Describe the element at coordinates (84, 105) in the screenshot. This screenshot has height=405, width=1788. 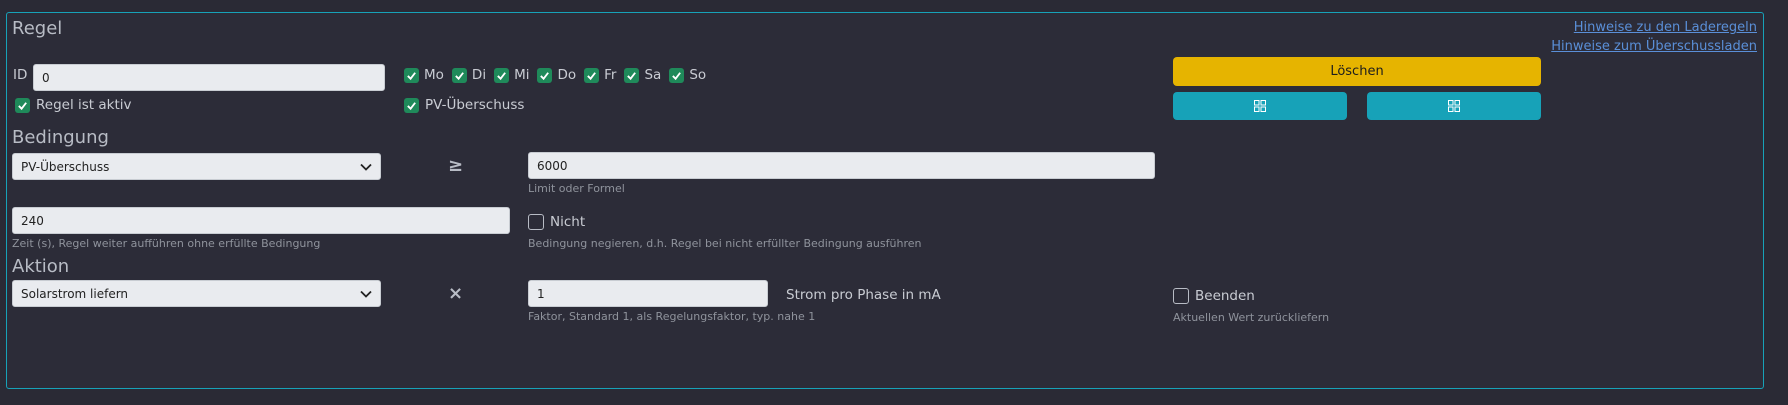
I see `active-label: Regel ist aktiv` at that location.